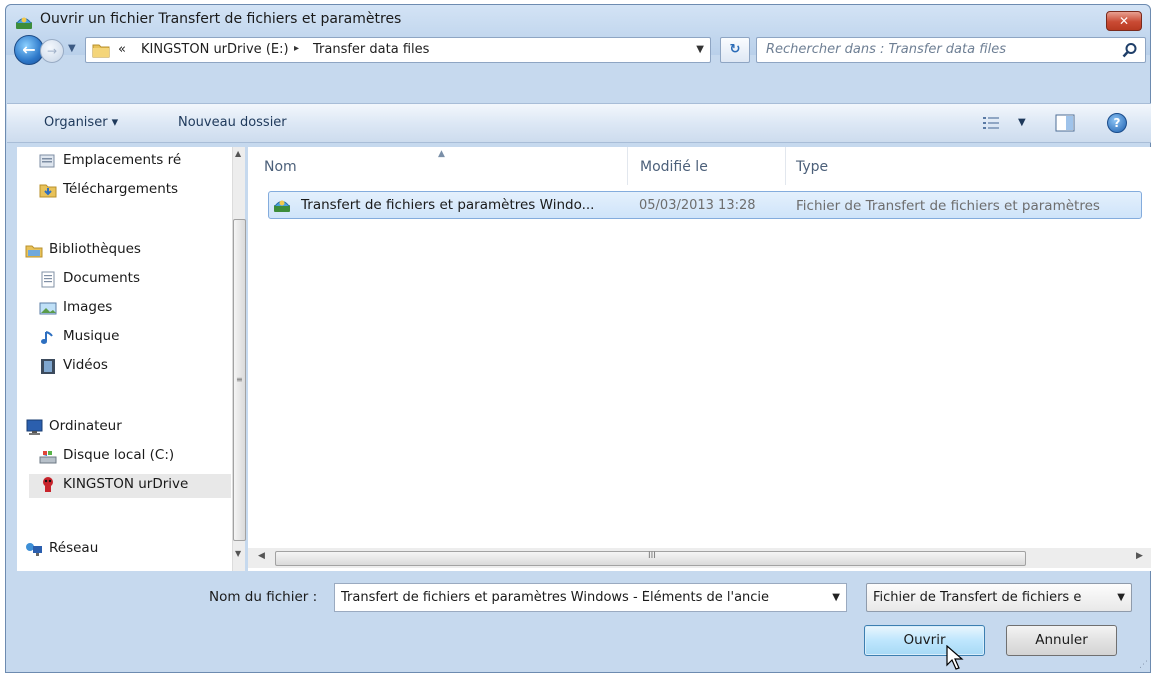  What do you see at coordinates (280, 167) in the screenshot?
I see `column-header-label: Nom` at bounding box center [280, 167].